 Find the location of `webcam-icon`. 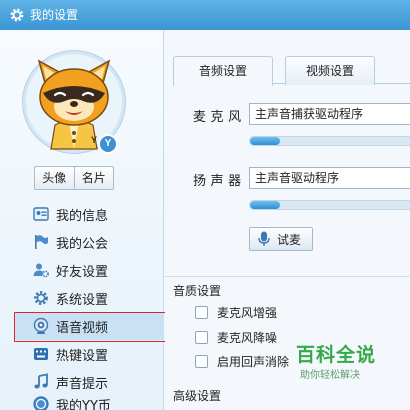

webcam-icon is located at coordinates (41, 325).